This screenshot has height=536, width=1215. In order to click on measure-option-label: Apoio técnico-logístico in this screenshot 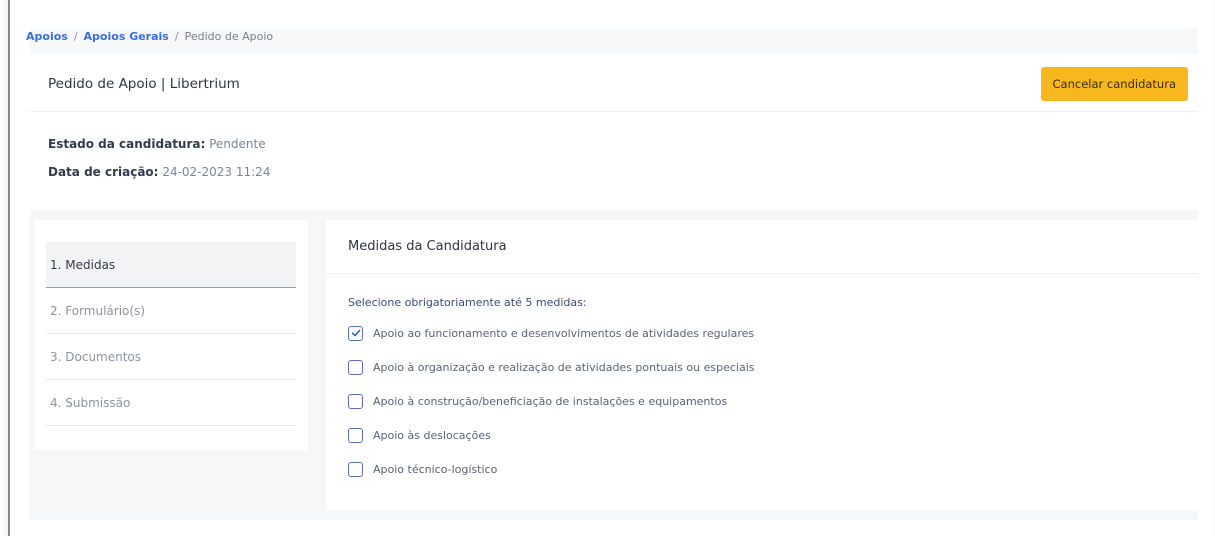, I will do `click(435, 469)`.